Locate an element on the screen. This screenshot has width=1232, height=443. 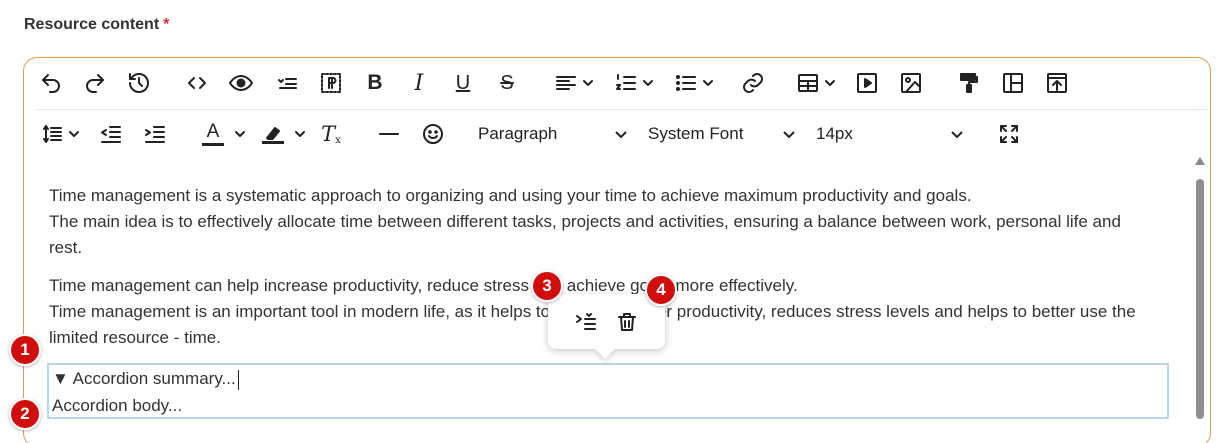
redo-button is located at coordinates (95, 83).